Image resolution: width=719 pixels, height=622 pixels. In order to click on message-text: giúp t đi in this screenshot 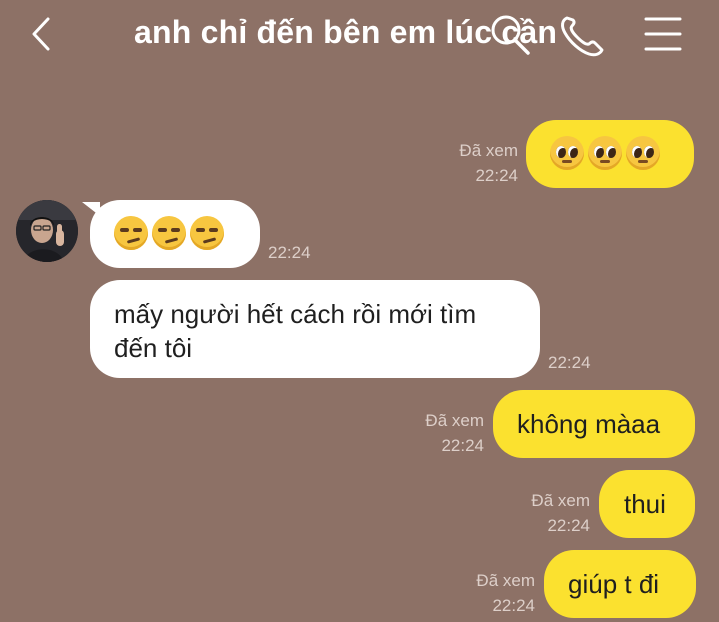, I will do `click(614, 584)`.